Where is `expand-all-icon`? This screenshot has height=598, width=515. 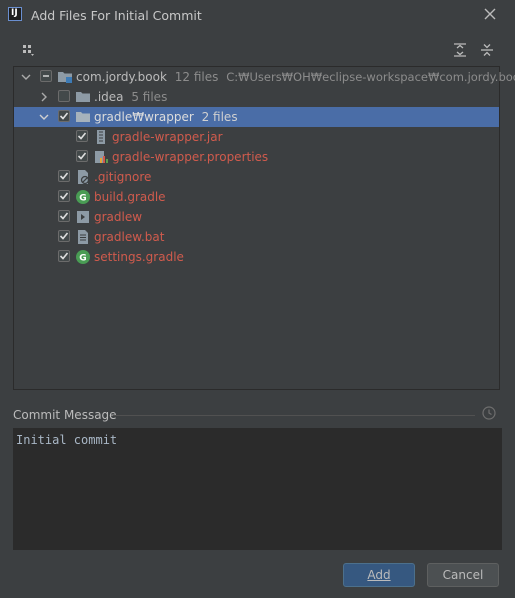
expand-all-icon is located at coordinates (460, 50).